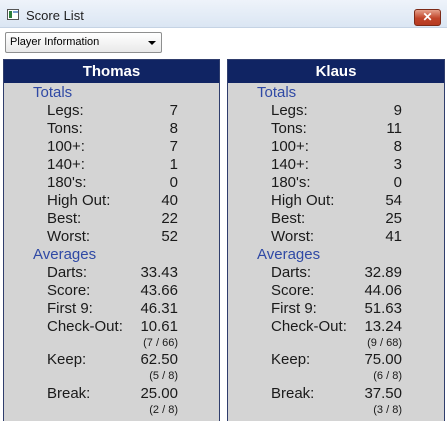  Describe the element at coordinates (383, 359) in the screenshot. I see `keep-value: 75.00` at that location.